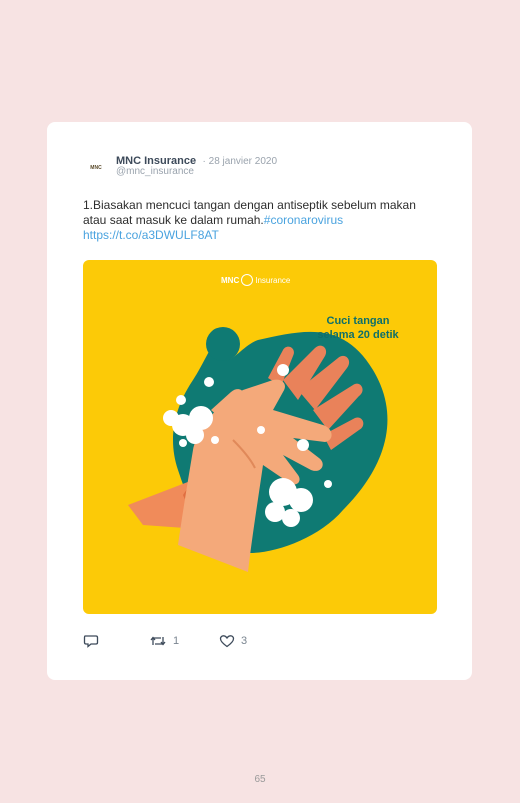  I want to click on author-handle: @mnc_insurance, so click(155, 171).